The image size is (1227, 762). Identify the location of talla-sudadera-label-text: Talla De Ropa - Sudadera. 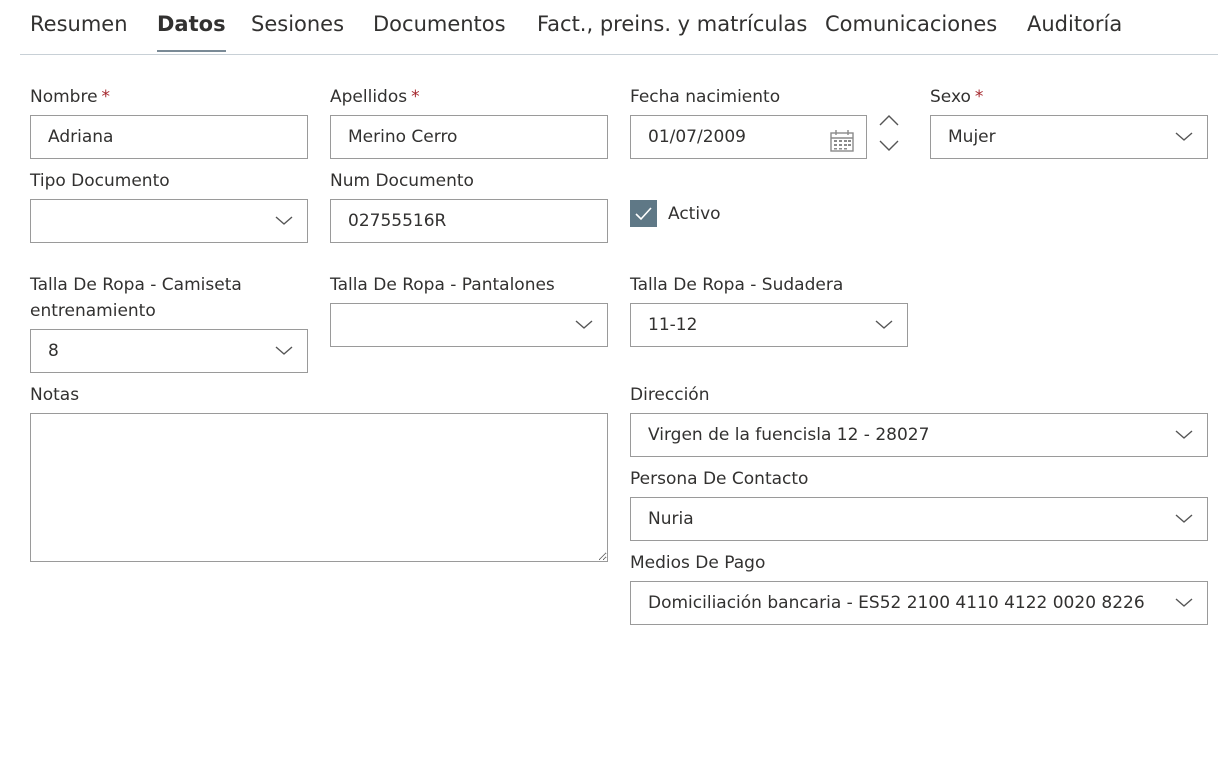
(737, 285).